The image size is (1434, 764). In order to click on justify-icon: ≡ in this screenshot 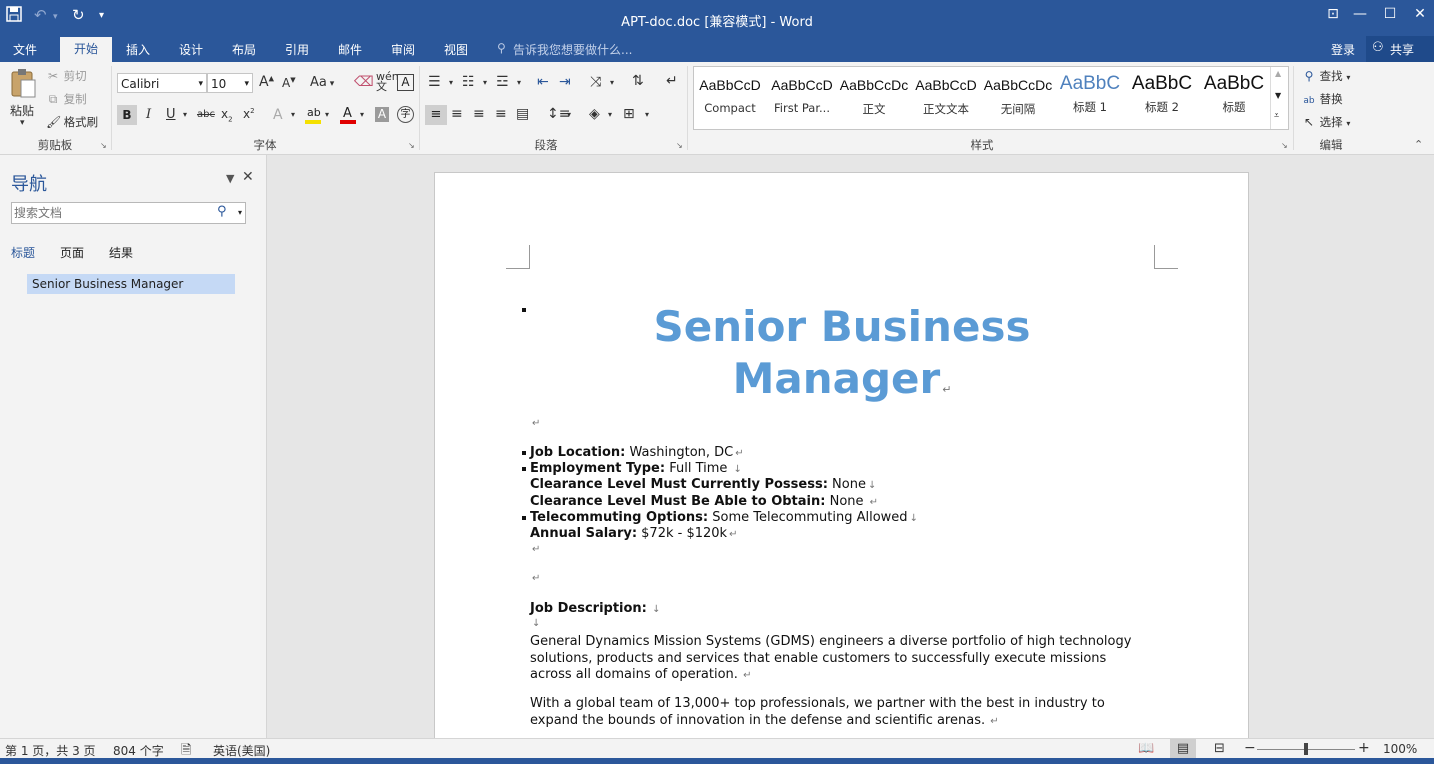, I will do `click(501, 114)`.